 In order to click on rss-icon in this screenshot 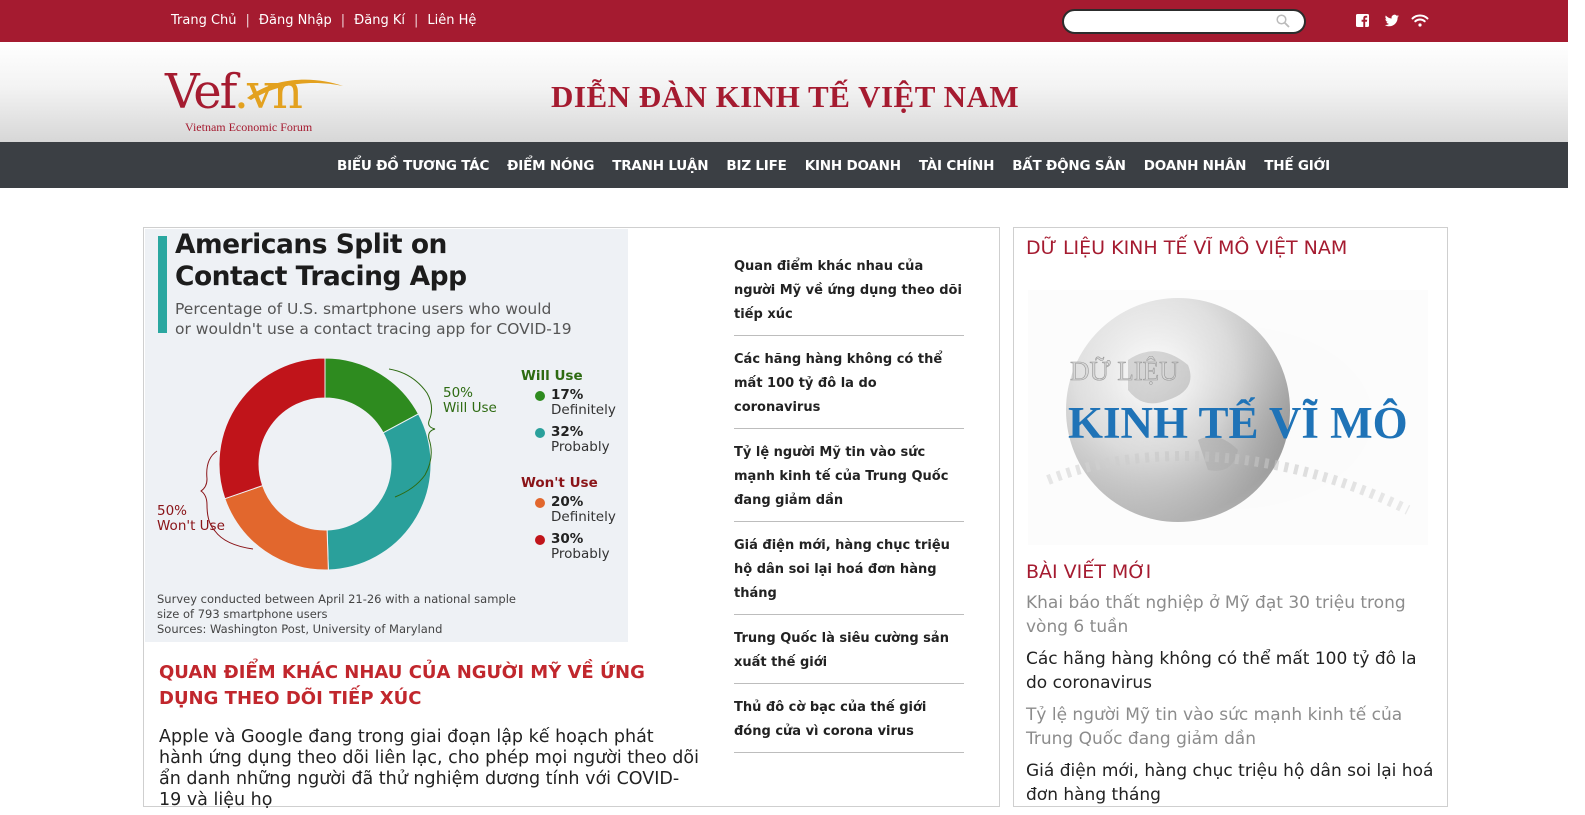, I will do `click(1420, 21)`.